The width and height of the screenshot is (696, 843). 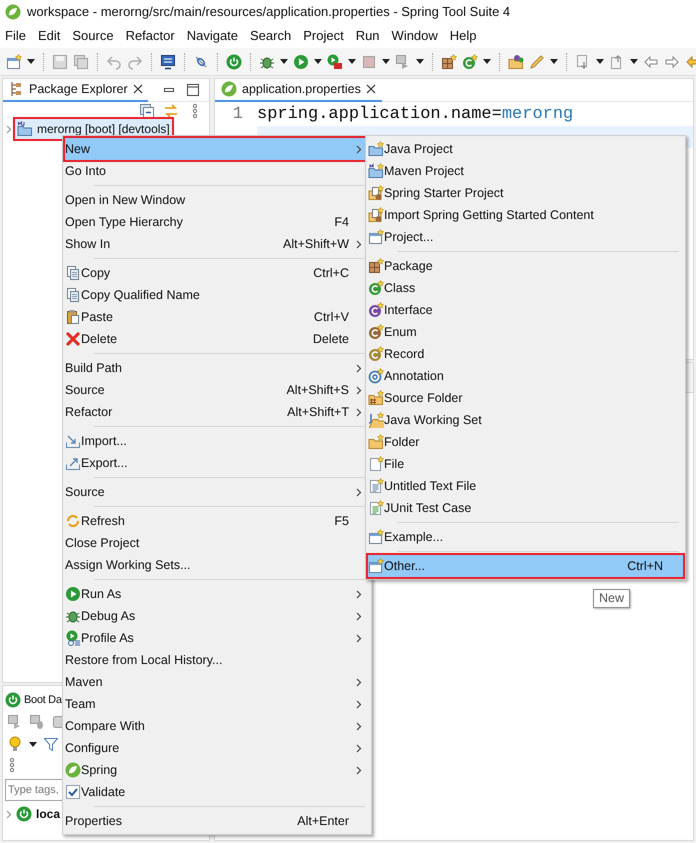 What do you see at coordinates (415, 115) in the screenshot?
I see `code-line: spring.application.name=merorng` at bounding box center [415, 115].